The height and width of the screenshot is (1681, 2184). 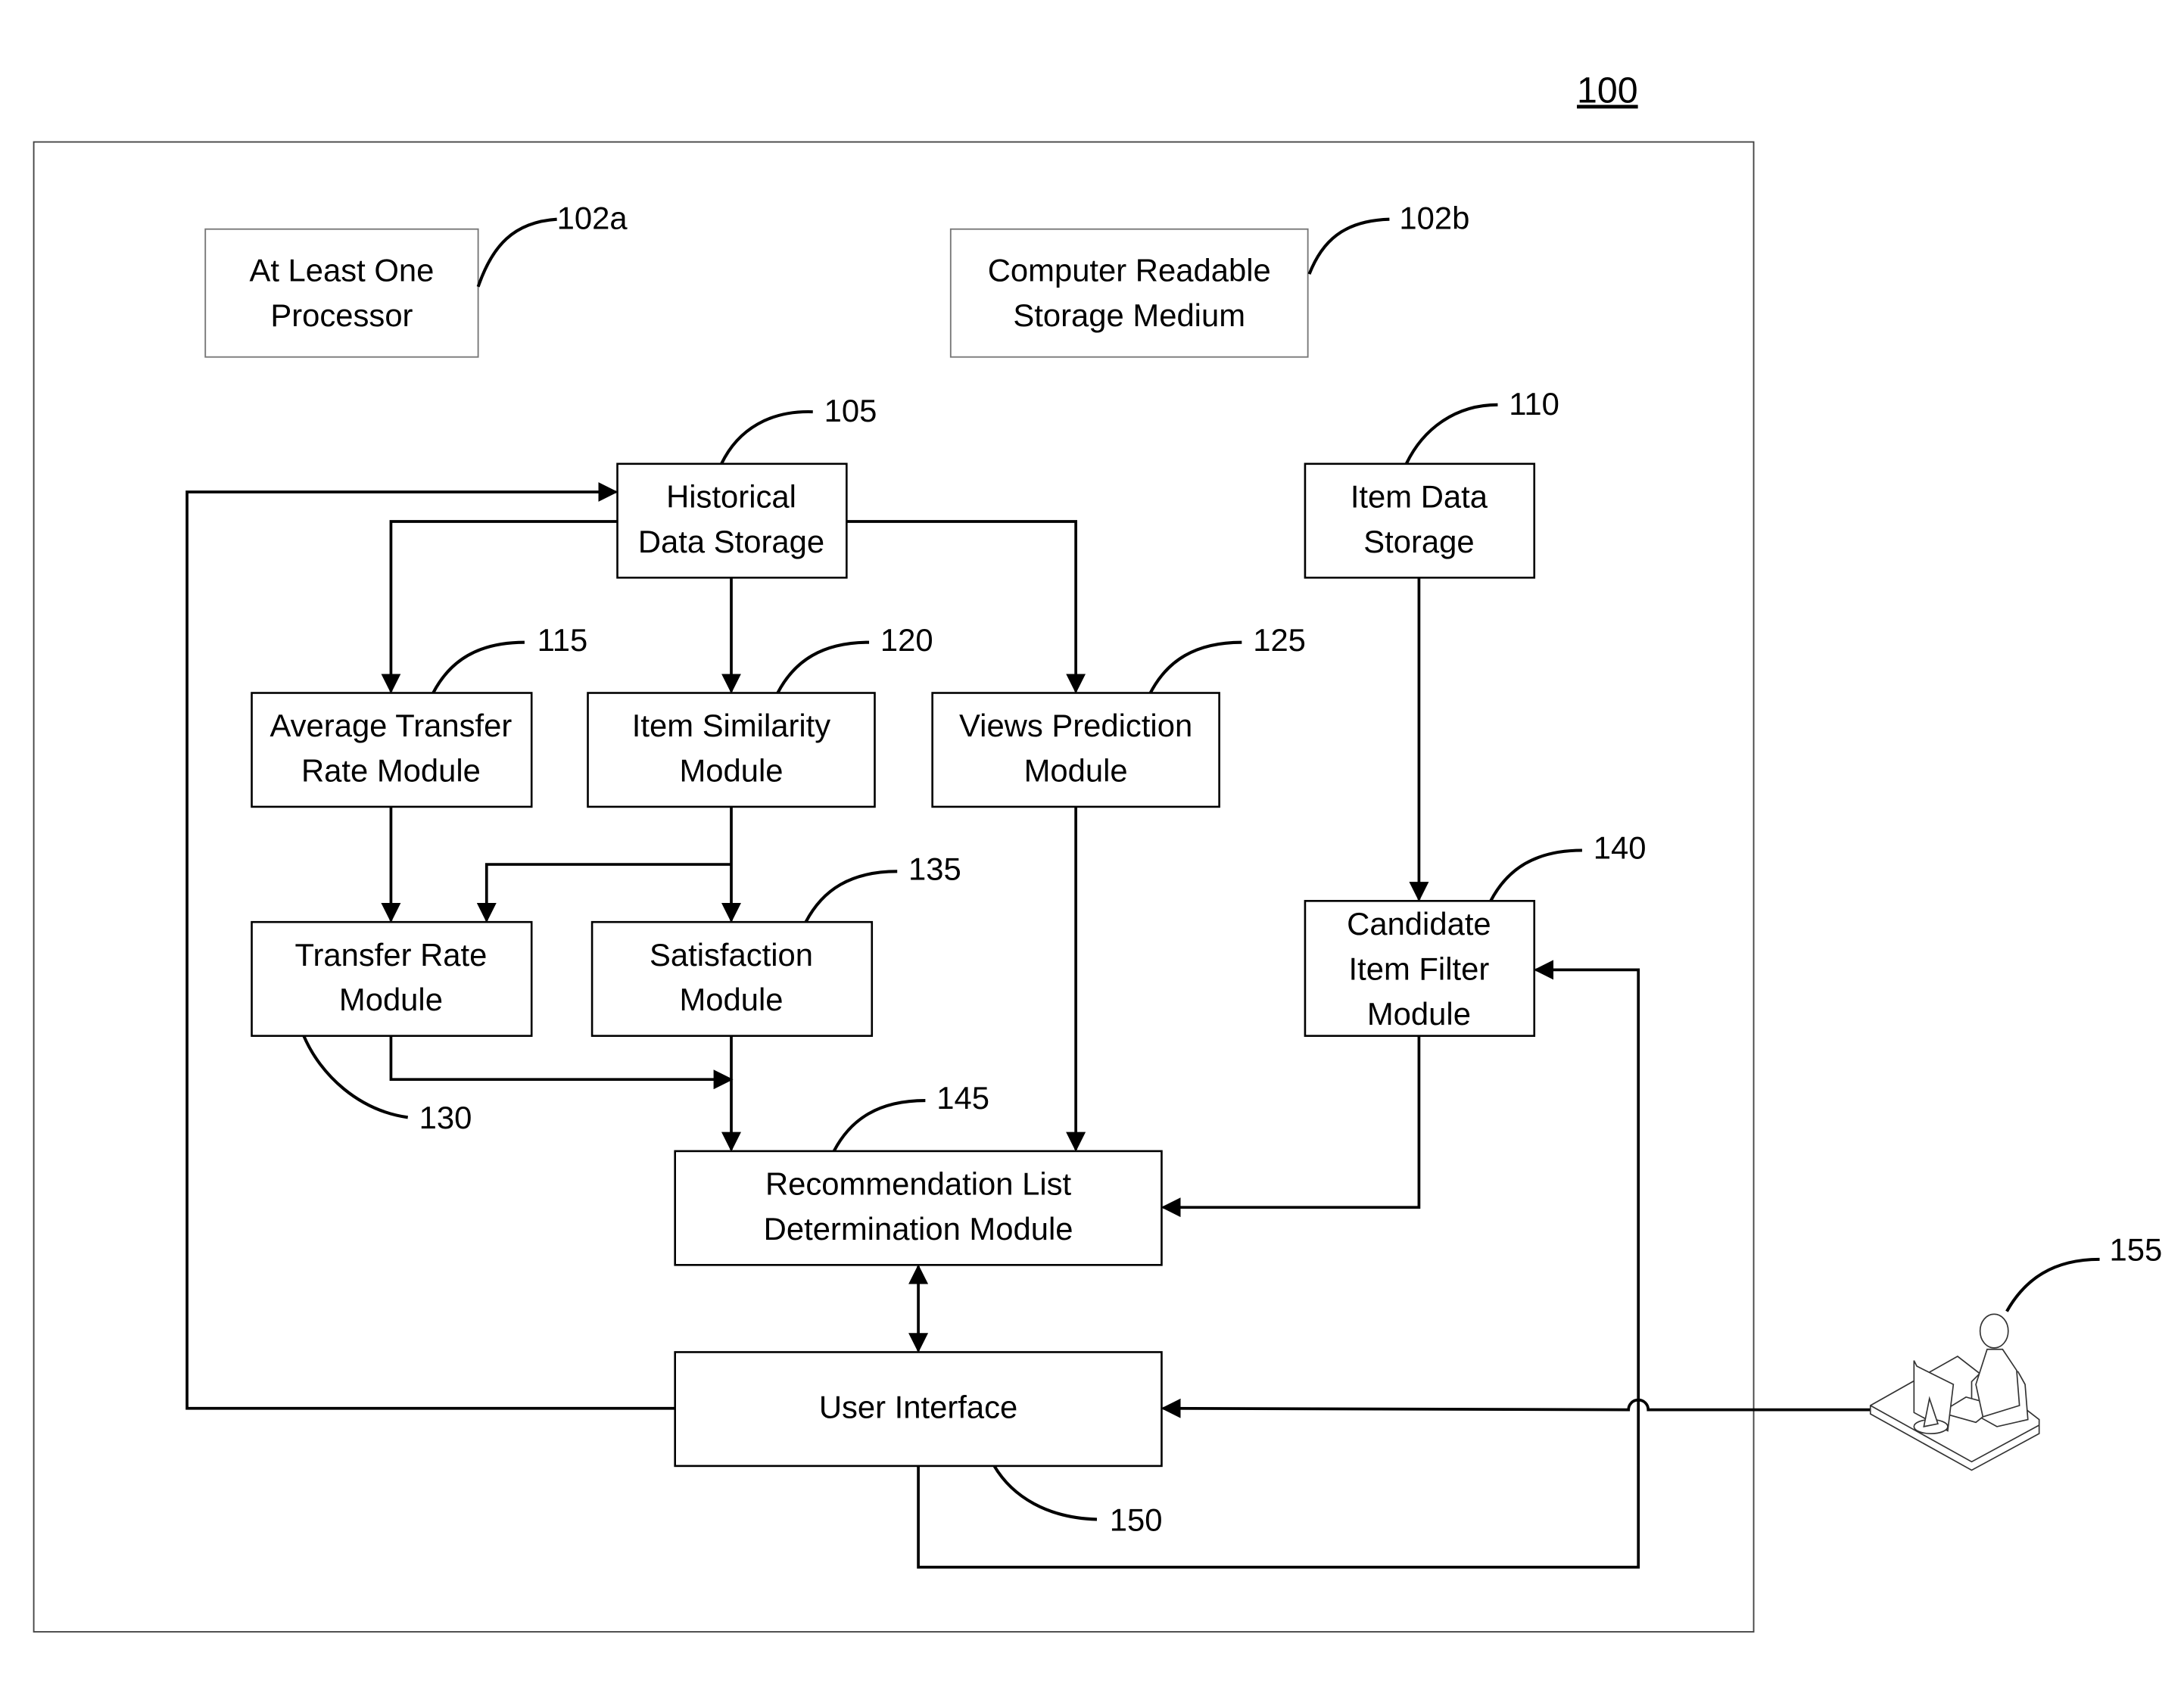 What do you see at coordinates (1291, 1126) in the screenshot?
I see `arrow-candidate-filter-to-recommendation` at bounding box center [1291, 1126].